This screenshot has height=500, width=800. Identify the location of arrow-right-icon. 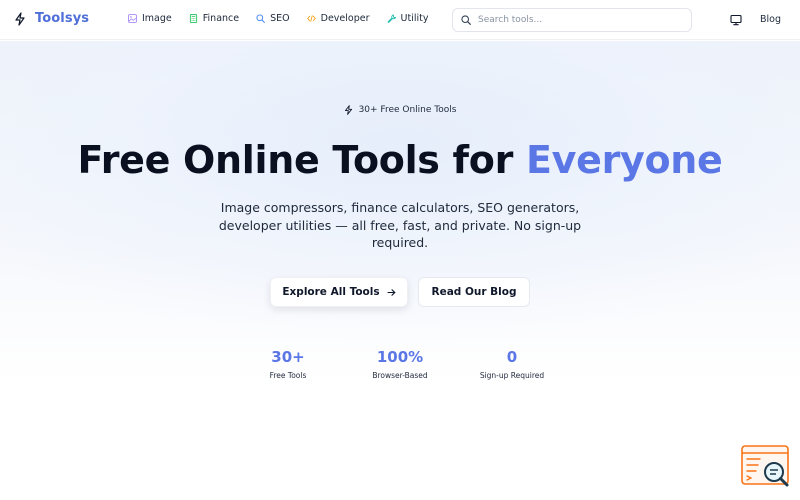
(391, 292).